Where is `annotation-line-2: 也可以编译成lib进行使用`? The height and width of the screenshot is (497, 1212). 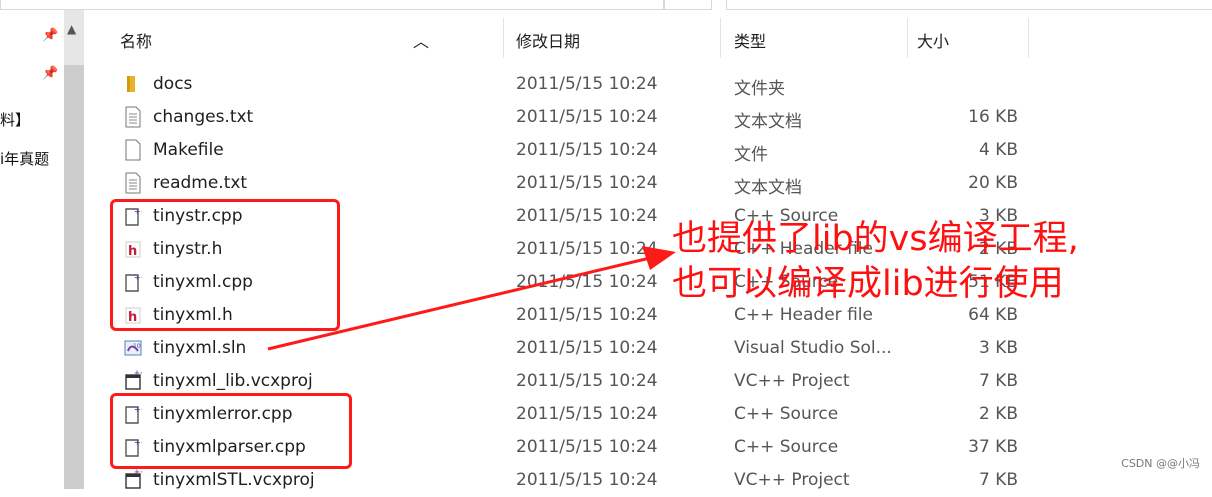
annotation-line-2: 也可以编译成lib进行使用 is located at coordinates (868, 284).